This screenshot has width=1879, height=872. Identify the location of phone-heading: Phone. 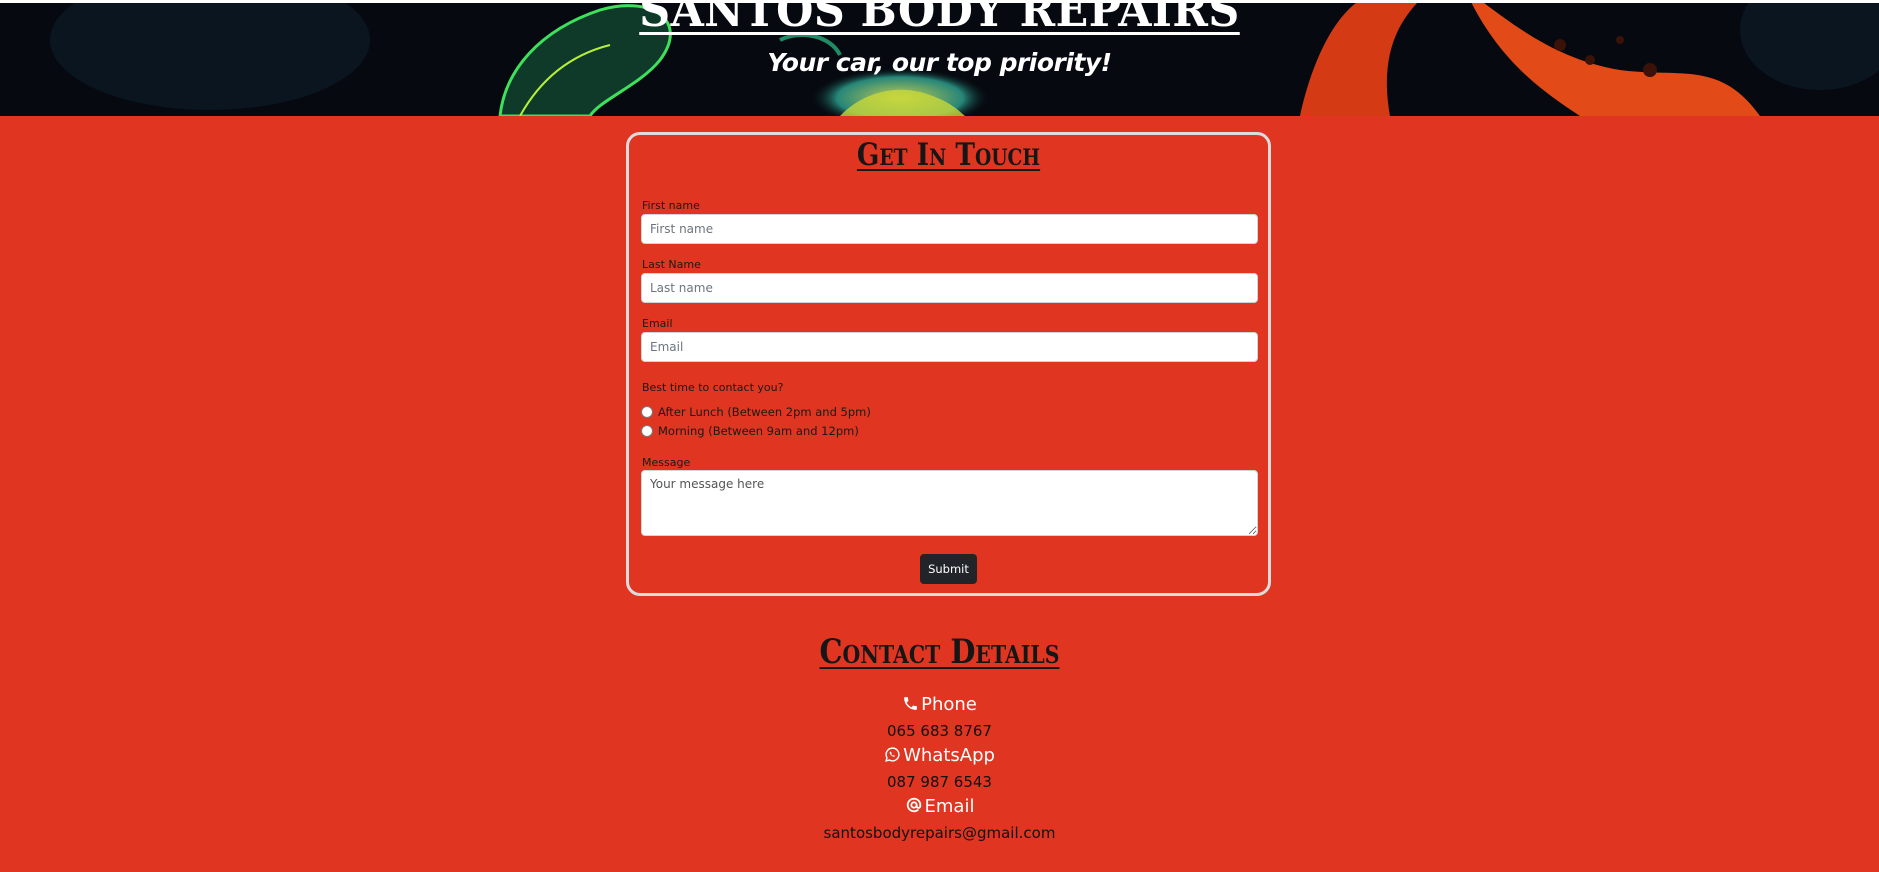
(939, 705).